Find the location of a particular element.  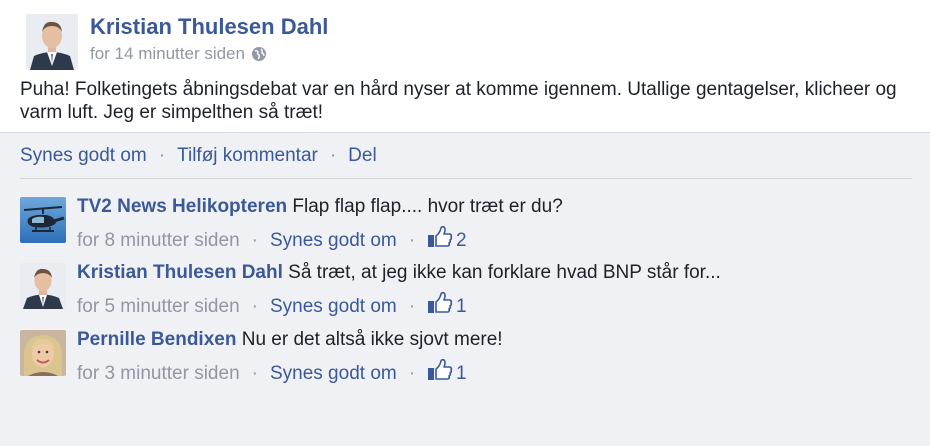

globe-icon is located at coordinates (259, 56).